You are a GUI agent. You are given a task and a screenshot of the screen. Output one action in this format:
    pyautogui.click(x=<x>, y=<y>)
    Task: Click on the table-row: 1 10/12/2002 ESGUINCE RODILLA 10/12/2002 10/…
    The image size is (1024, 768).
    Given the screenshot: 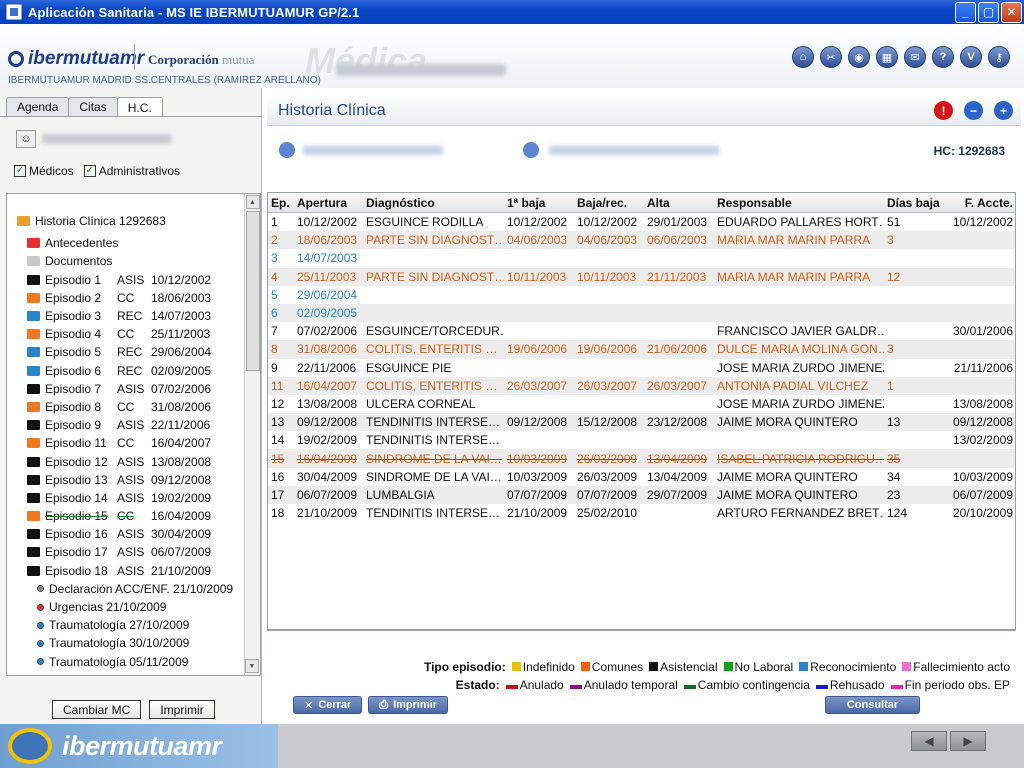 What is the action you would take?
    pyautogui.click(x=641, y=222)
    